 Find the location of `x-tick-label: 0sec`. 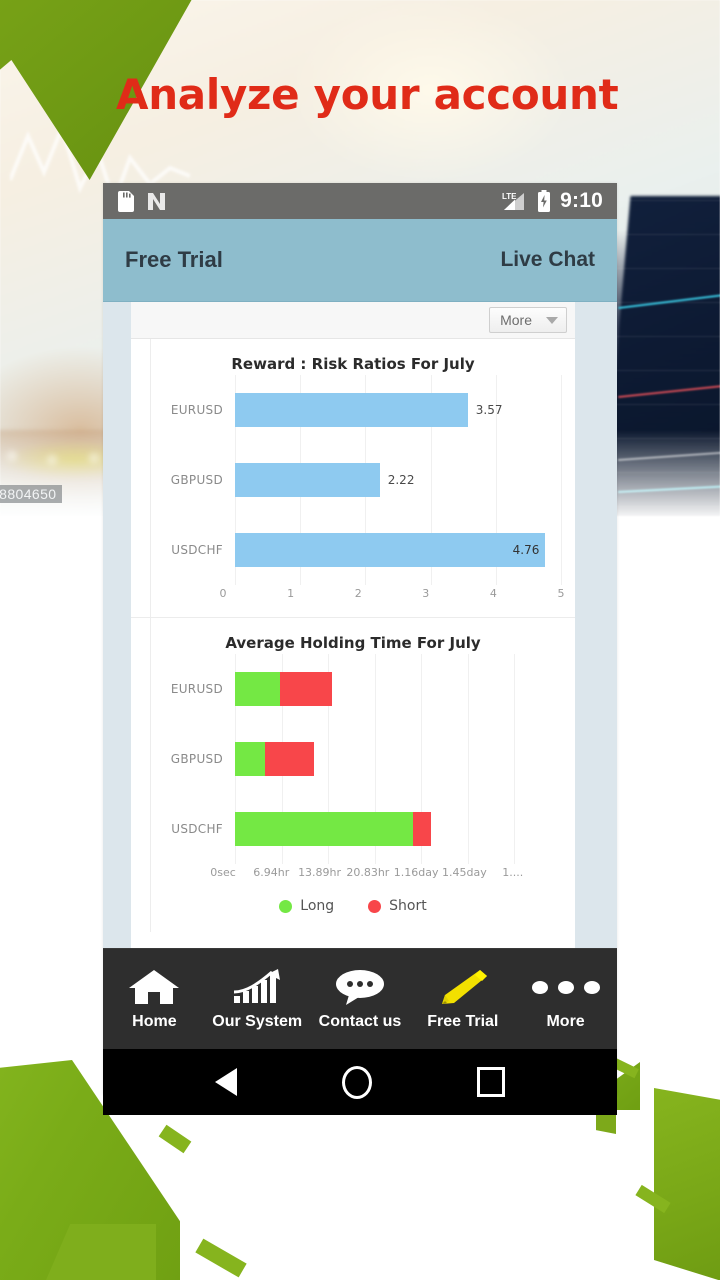

x-tick-label: 0sec is located at coordinates (223, 872).